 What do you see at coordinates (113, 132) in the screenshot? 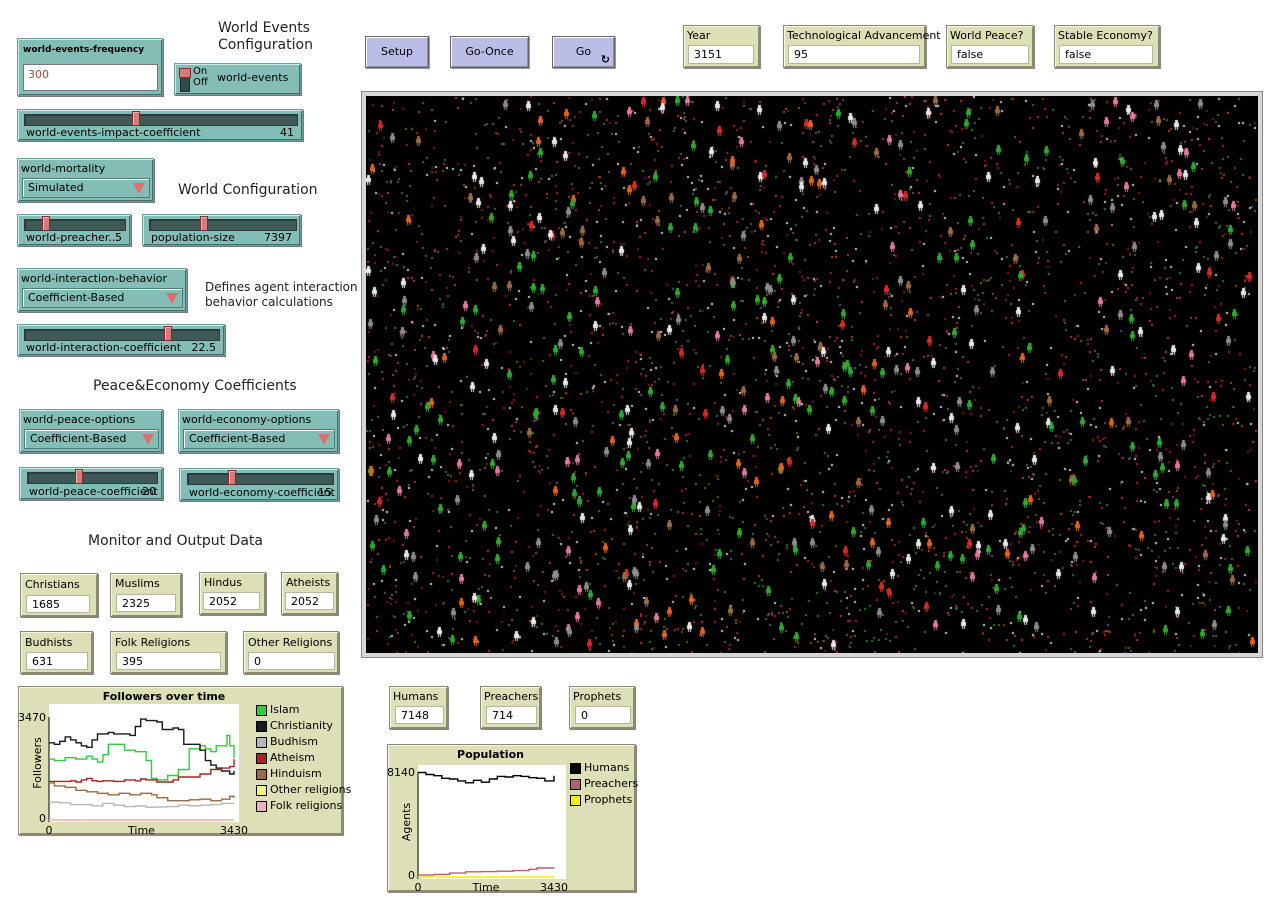
I see `slider-label: world-events-impact-coefficient` at bounding box center [113, 132].